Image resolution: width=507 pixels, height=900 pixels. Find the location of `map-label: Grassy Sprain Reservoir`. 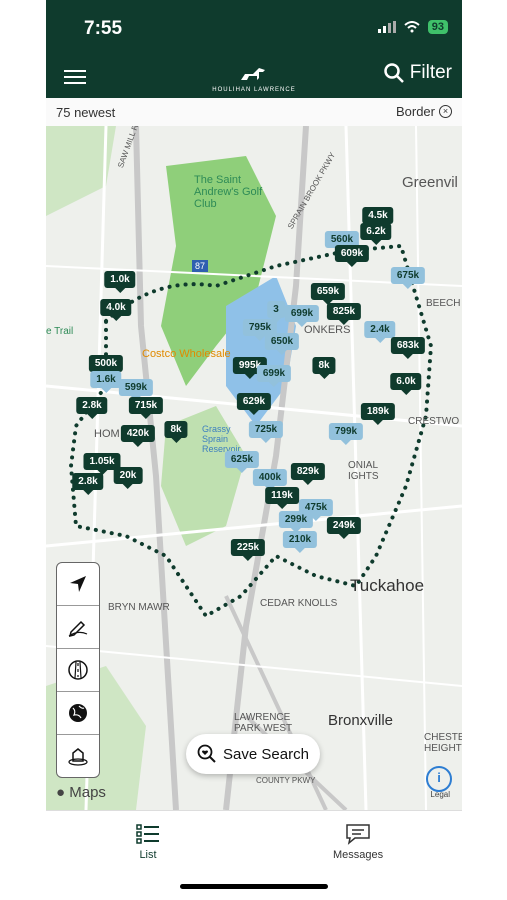

map-label: Grassy Sprain Reservoir is located at coordinates (221, 439).